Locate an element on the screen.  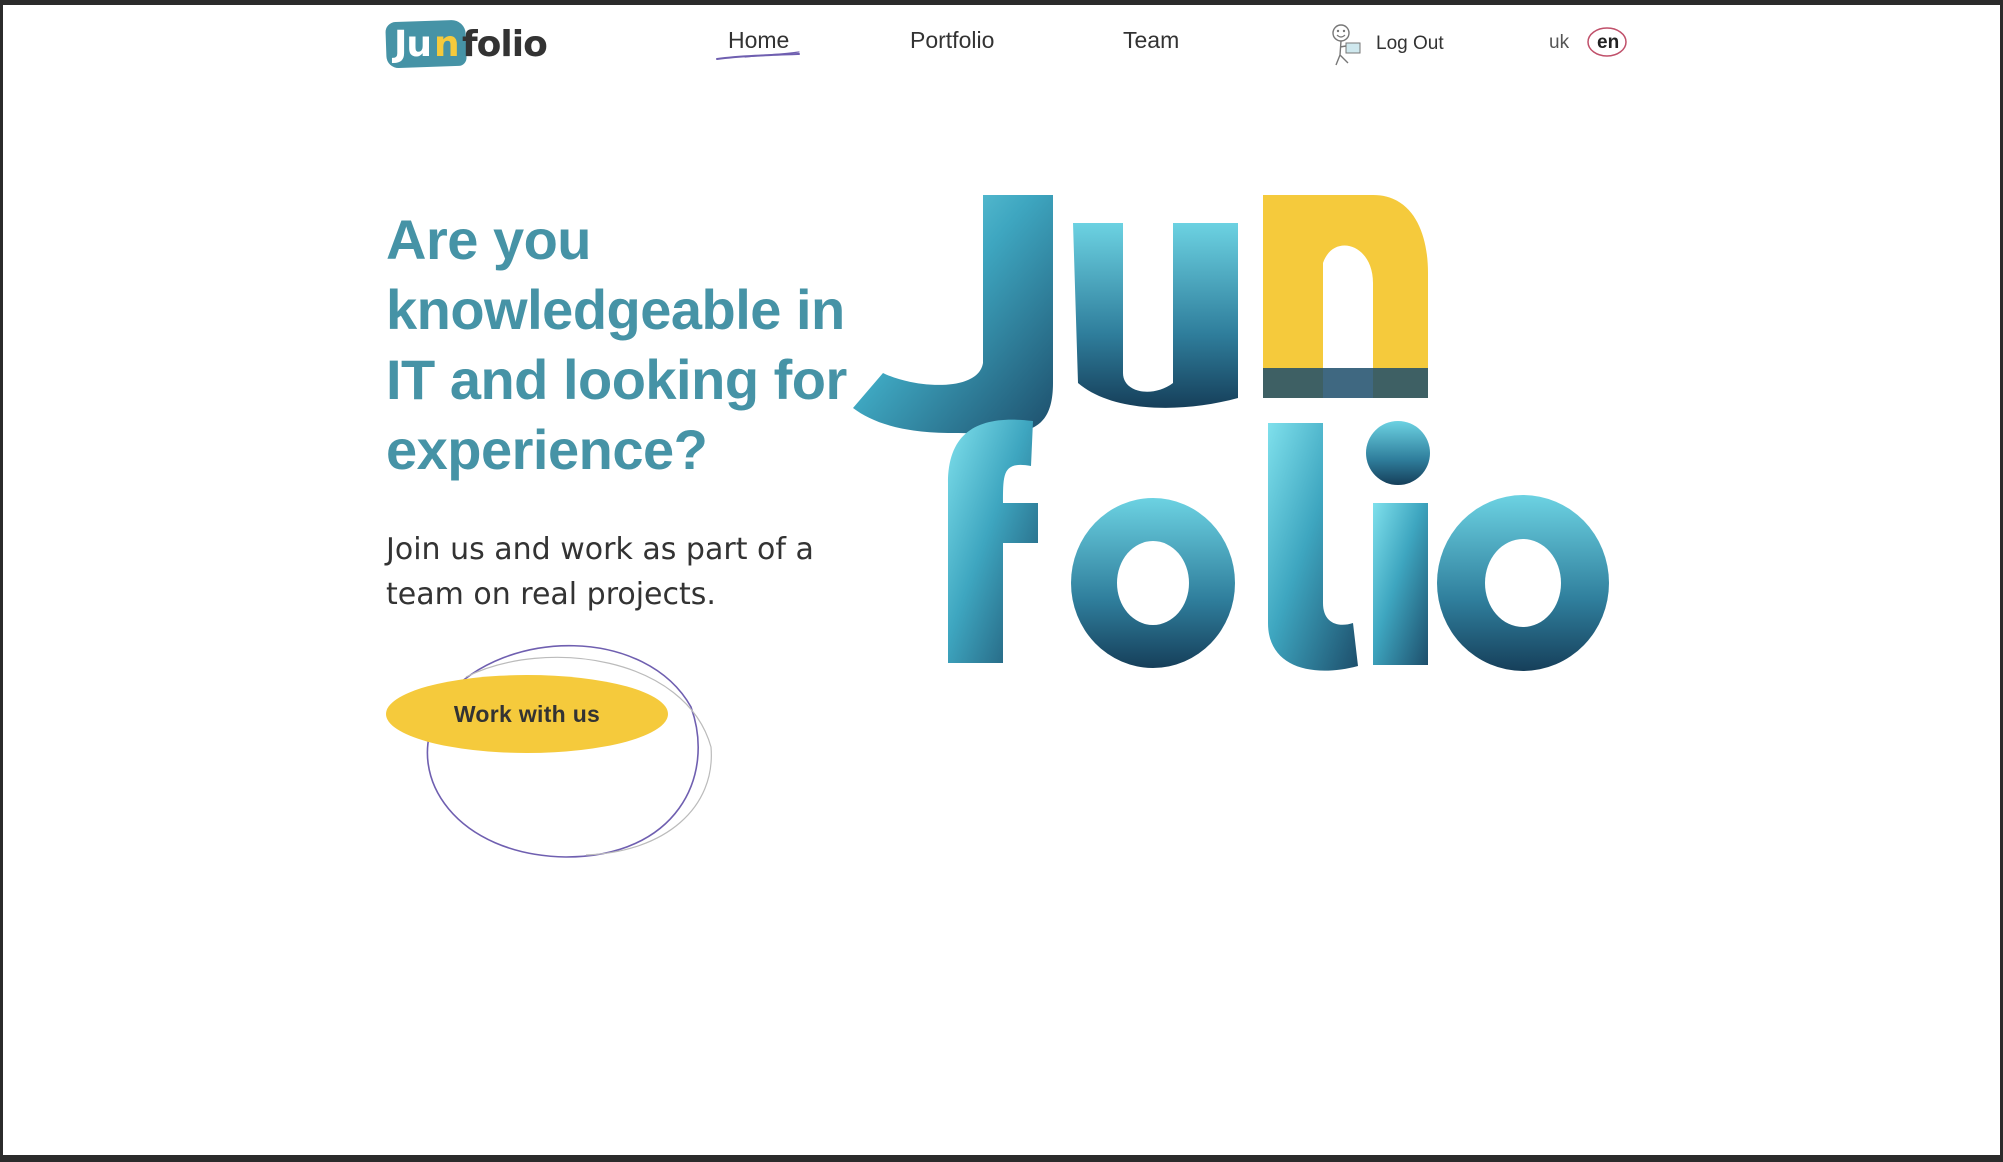
art-letter-n is located at coordinates (1345, 296).